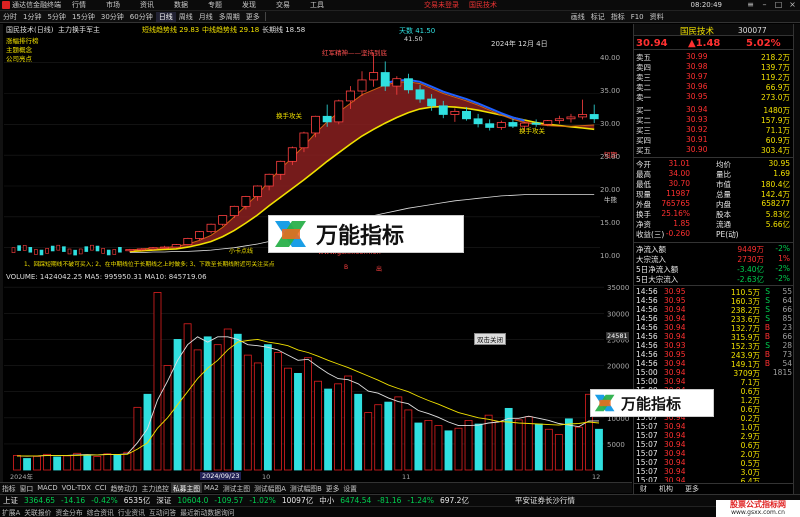 The height and width of the screenshot is (517, 800). Describe the element at coordinates (27, 488) in the screenshot. I see `indicator-tab: 窗口` at that location.